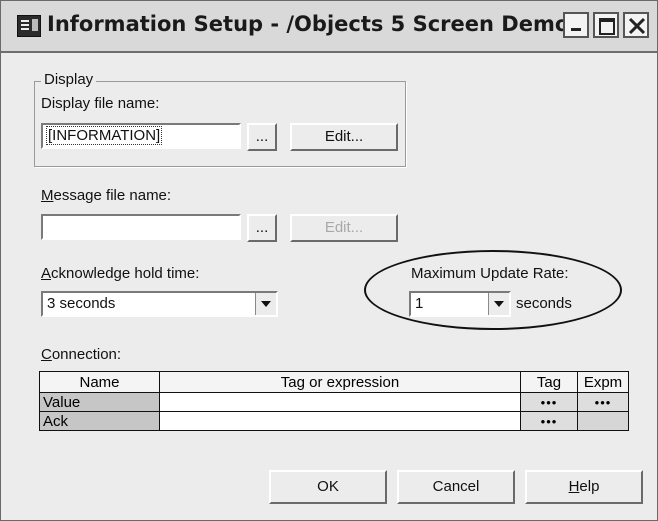 The image size is (658, 521). Describe the element at coordinates (159, 304) in the screenshot. I see `acknowledge-hold-time-select: 3 seconds` at that location.